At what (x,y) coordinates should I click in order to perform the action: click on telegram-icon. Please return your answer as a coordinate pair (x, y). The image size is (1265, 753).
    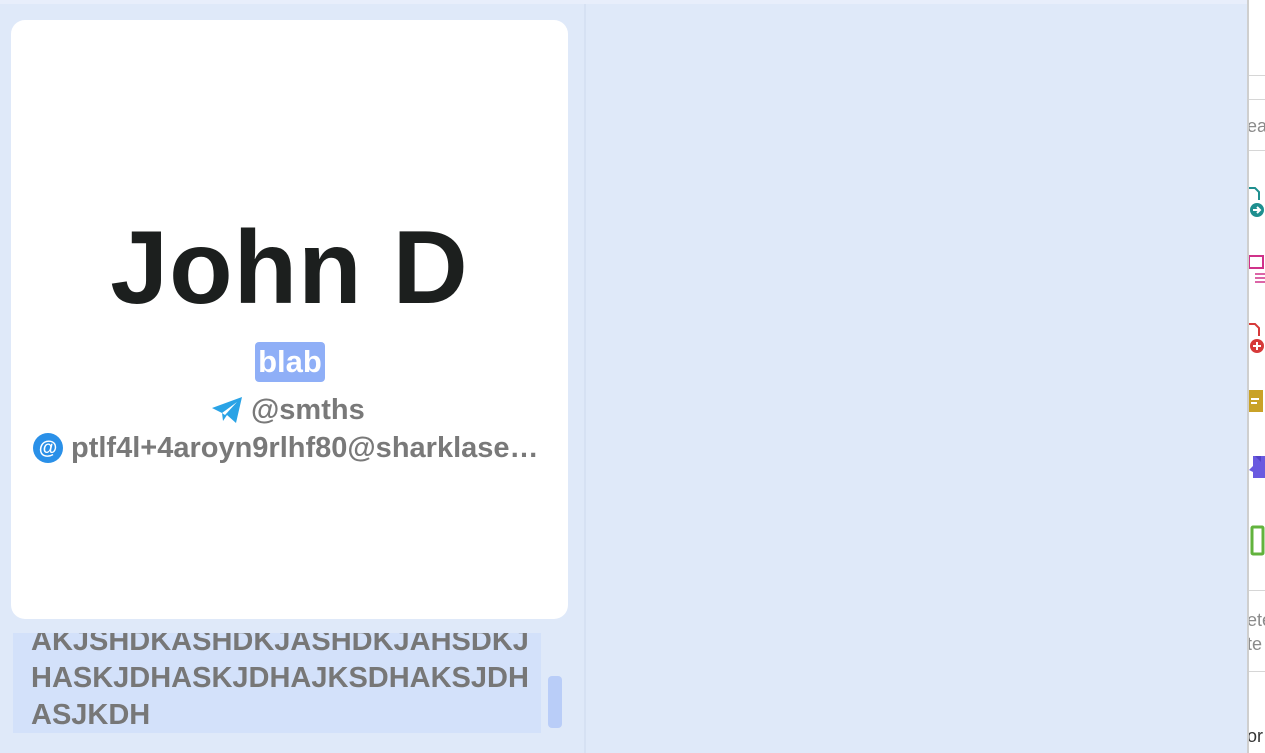
    Looking at the image, I should click on (227, 410).